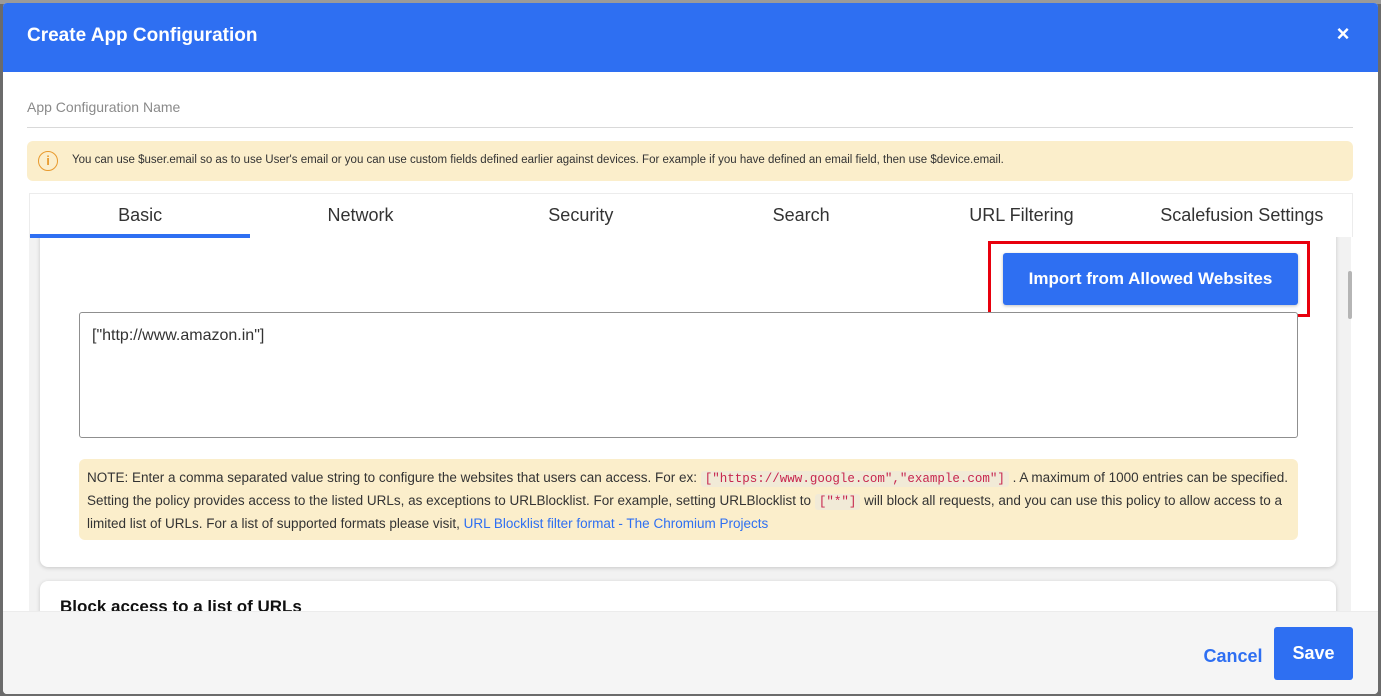 Image resolution: width=1381 pixels, height=696 pixels. Describe the element at coordinates (854, 479) in the screenshot. I see `note-example-code: ["https://www.google.com","example.com"]` at that location.